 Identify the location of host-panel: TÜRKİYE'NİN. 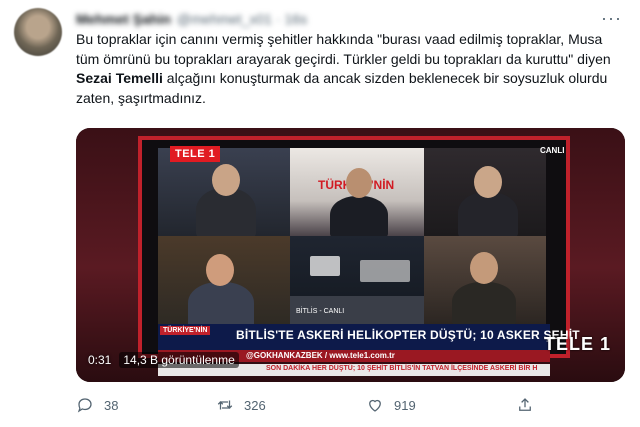
(357, 192).